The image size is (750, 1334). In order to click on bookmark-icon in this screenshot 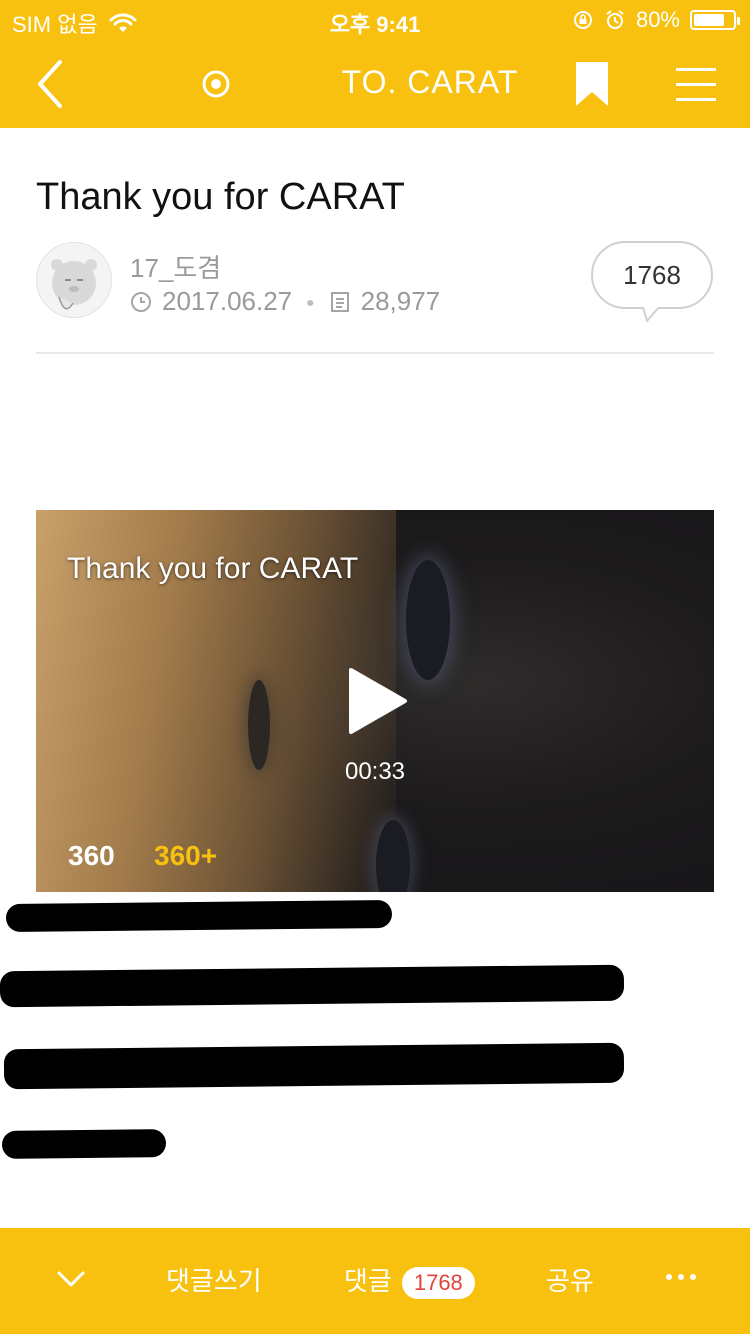, I will do `click(592, 84)`.